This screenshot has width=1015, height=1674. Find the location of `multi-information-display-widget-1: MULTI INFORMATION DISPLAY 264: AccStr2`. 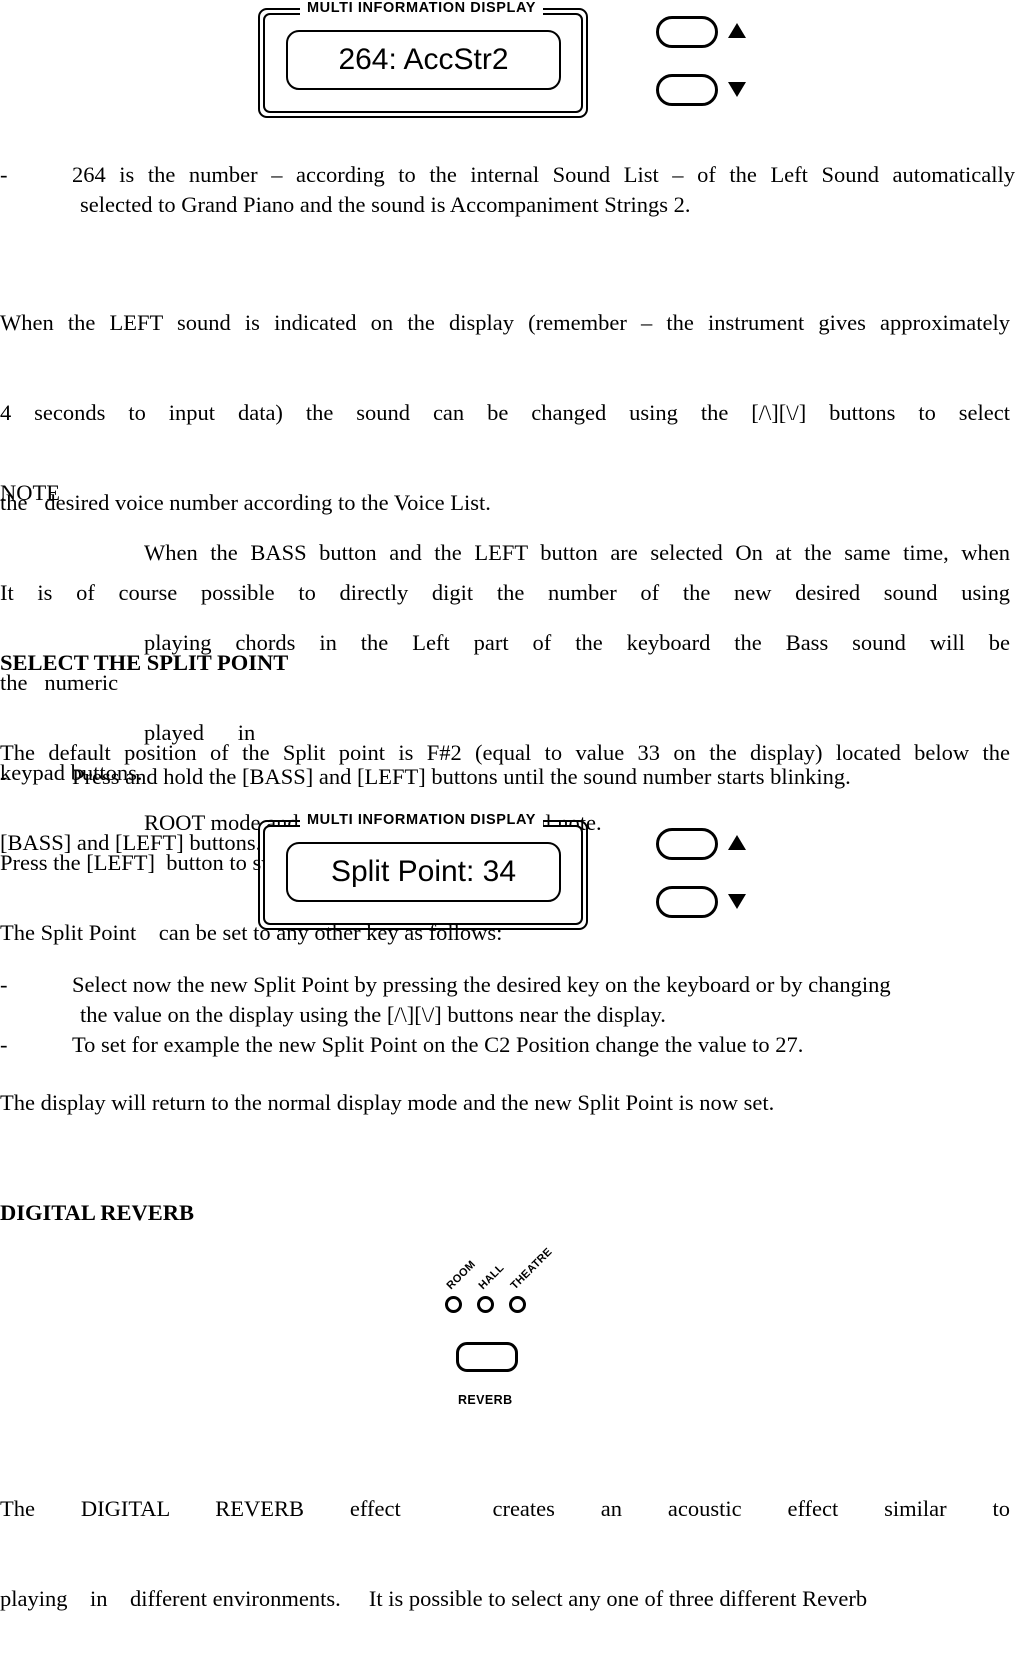

multi-information-display-widget-1: MULTI INFORMATION DISPLAY 264: AccStr2 is located at coordinates (513, 63).